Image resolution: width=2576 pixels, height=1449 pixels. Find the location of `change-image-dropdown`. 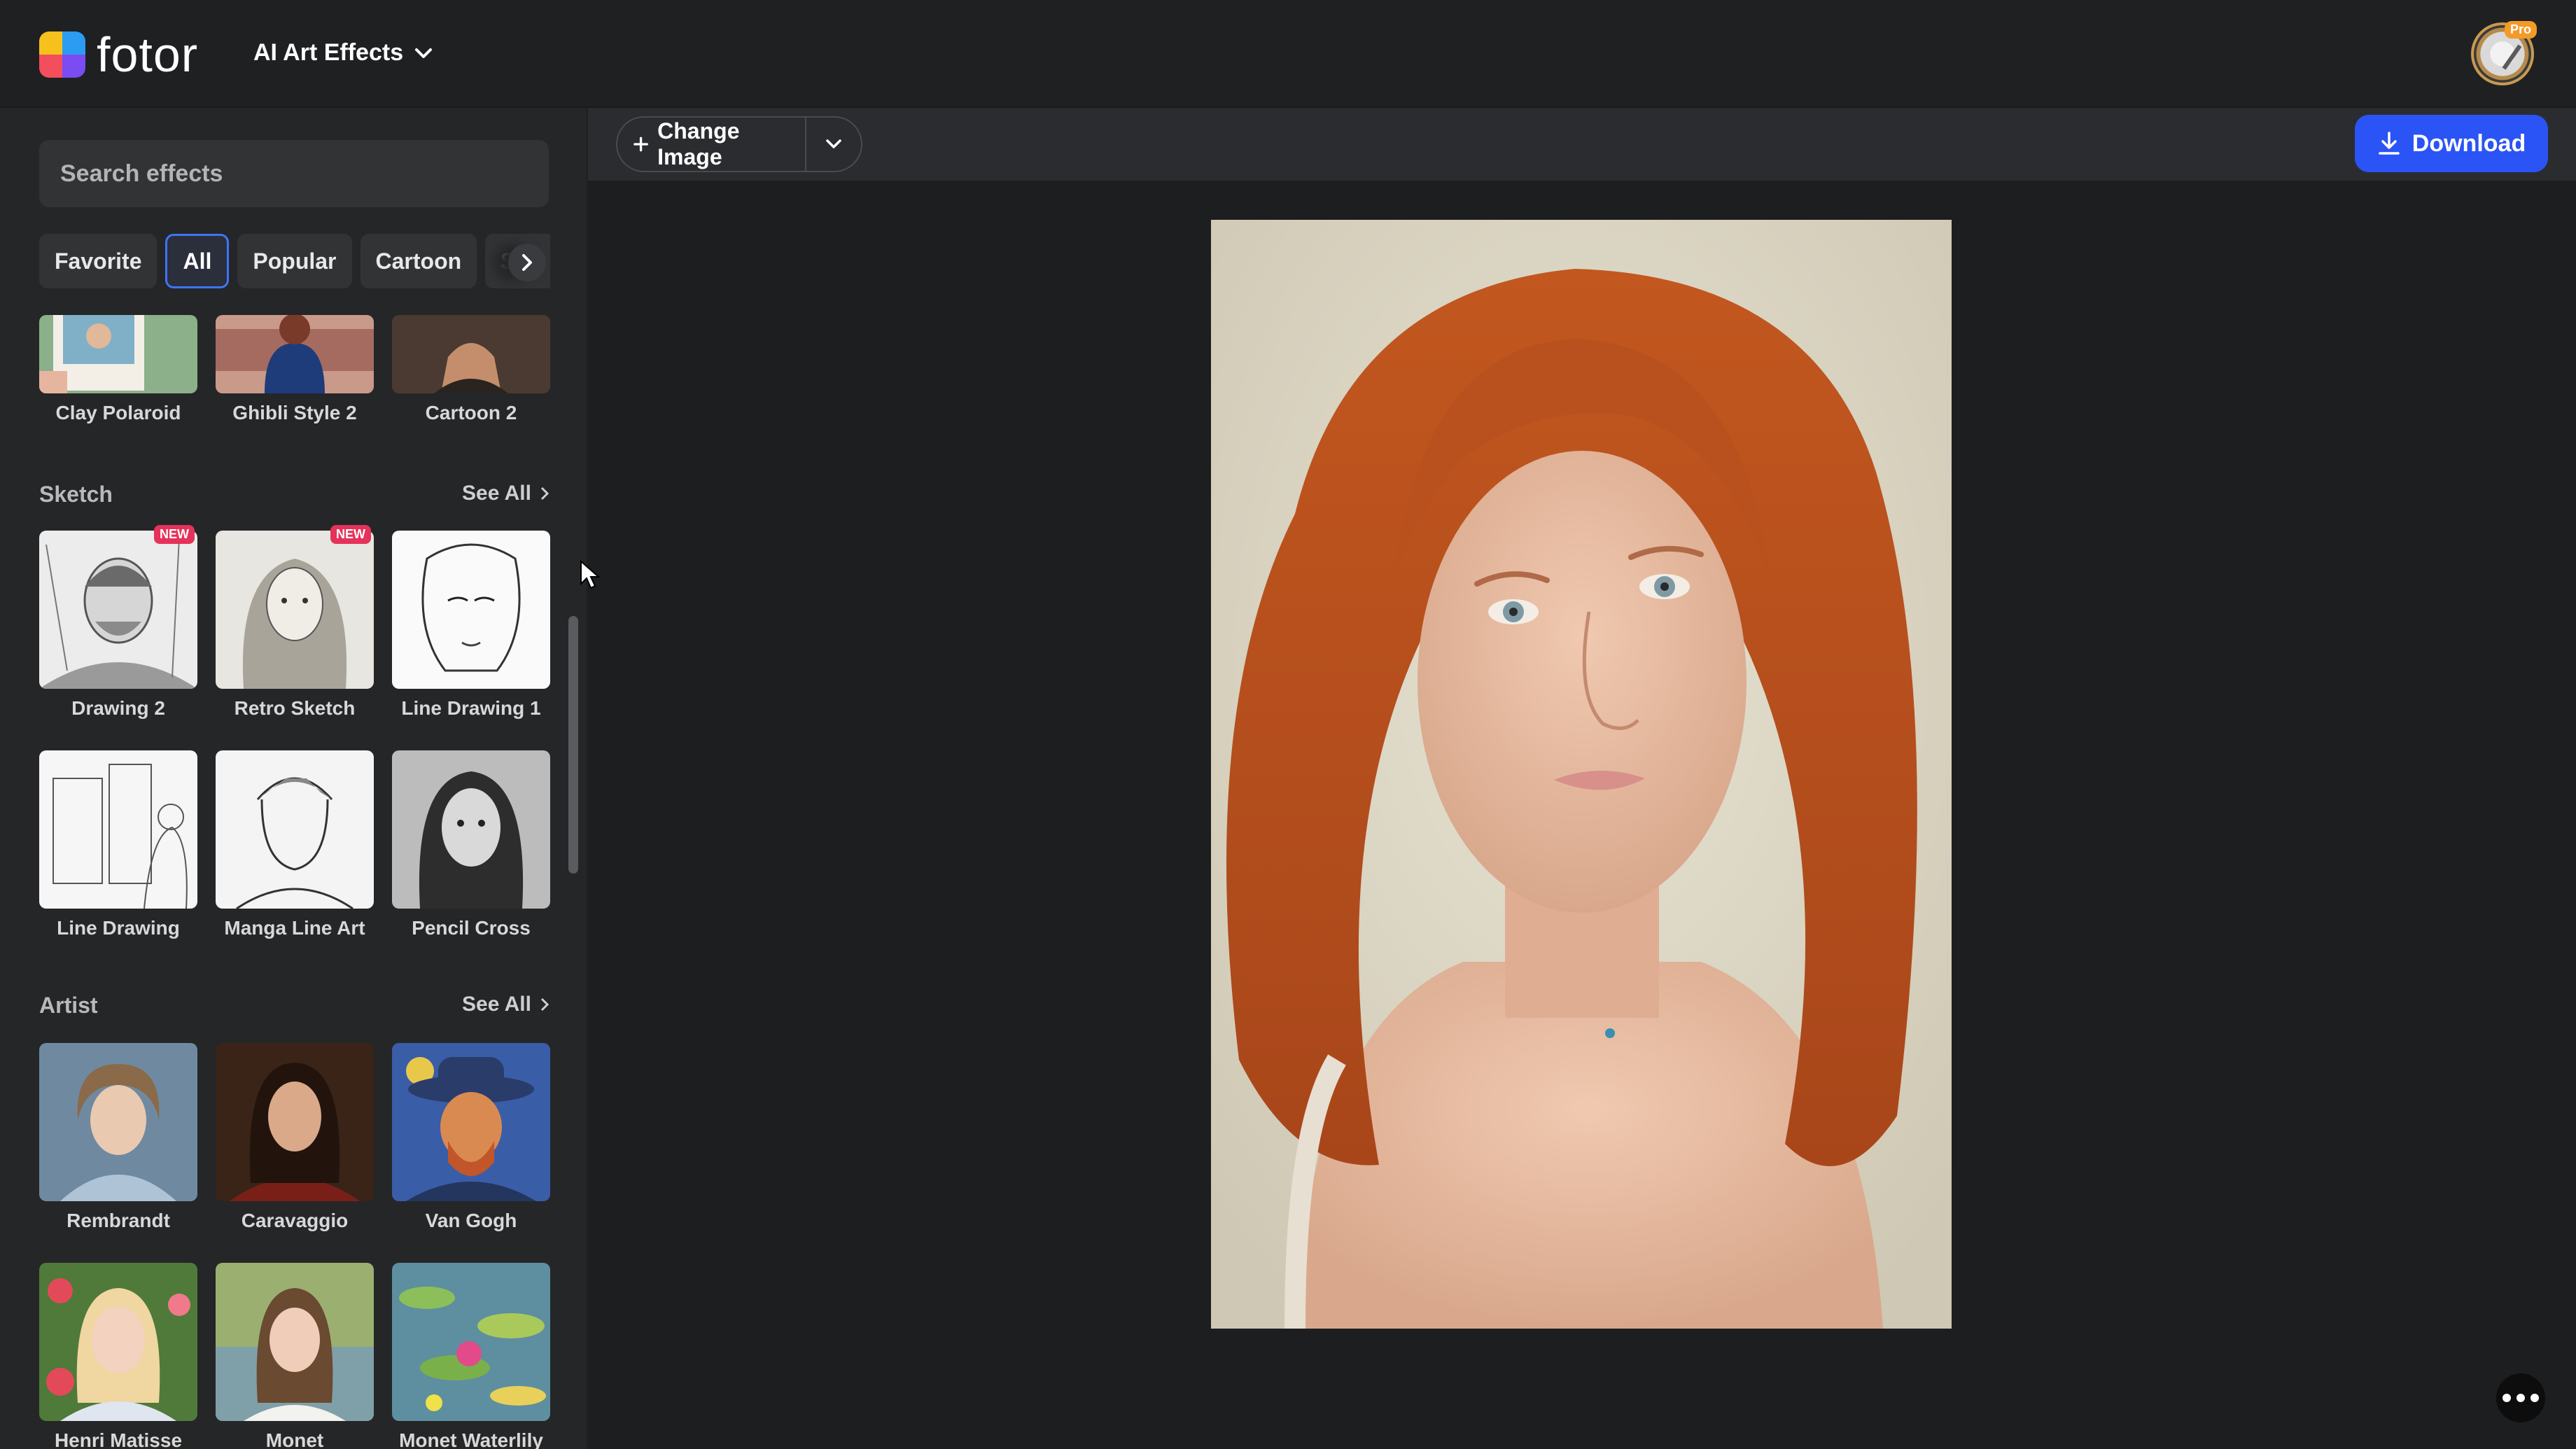

change-image-dropdown is located at coordinates (833, 144).